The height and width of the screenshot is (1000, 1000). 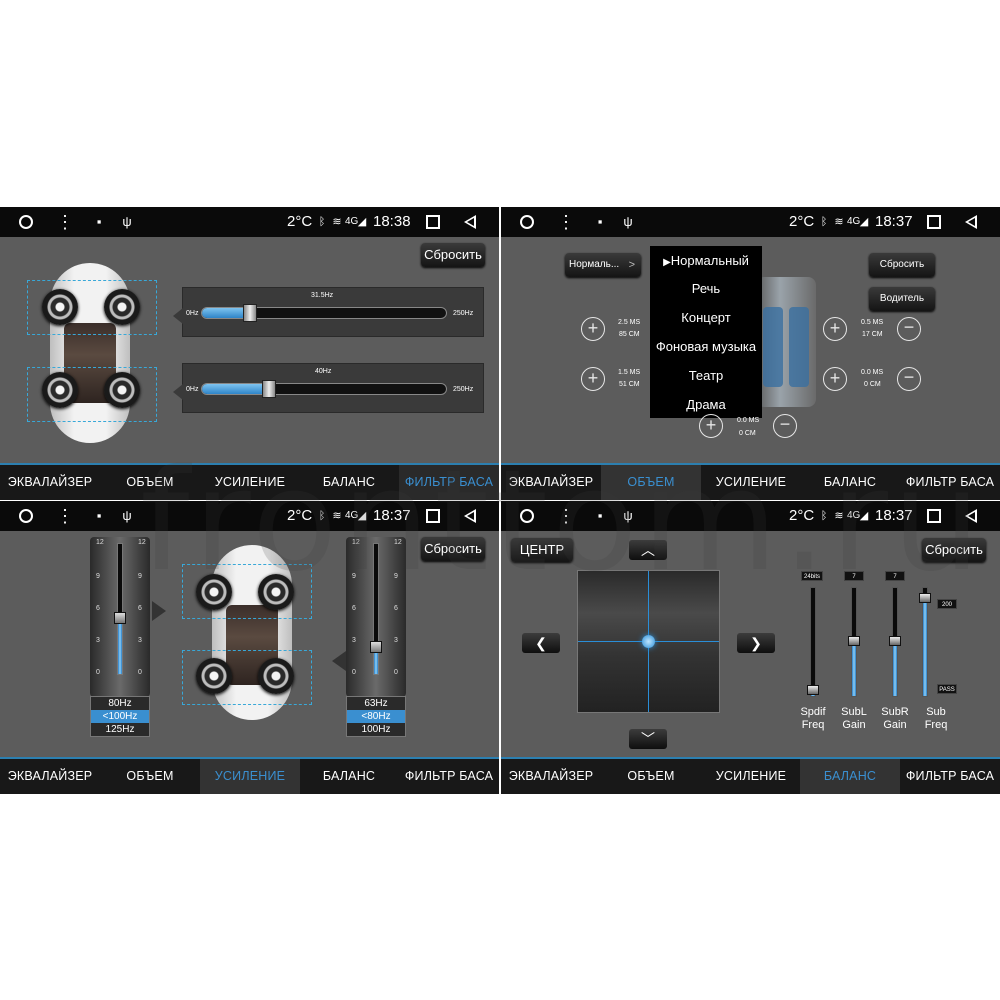 I want to click on freq-option: 125Hz, so click(x=120, y=729).